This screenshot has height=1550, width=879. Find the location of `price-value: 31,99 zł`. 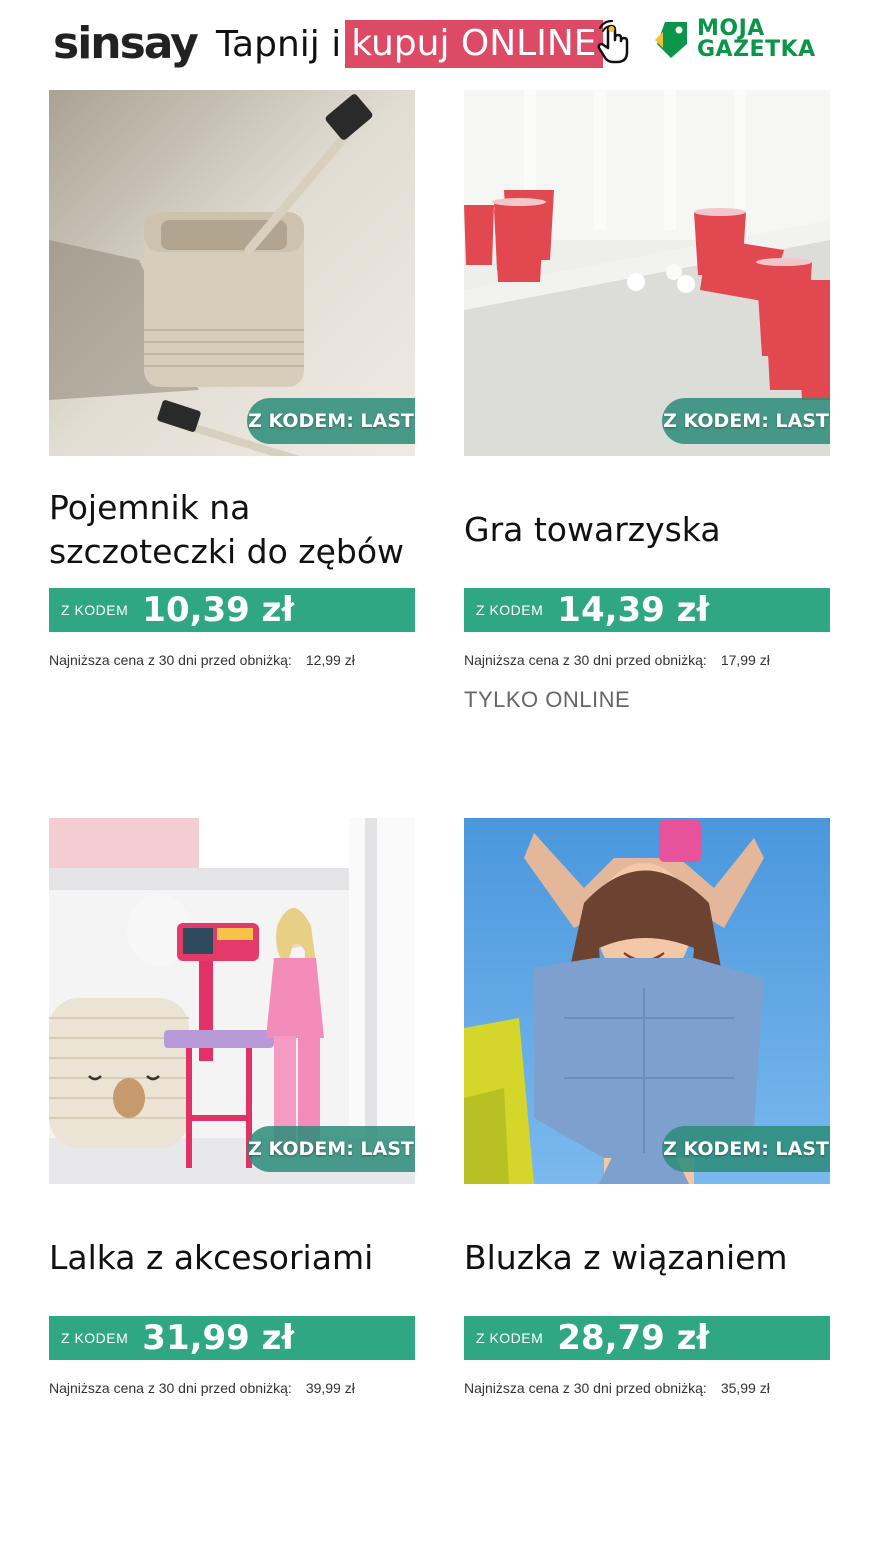

price-value: 31,99 zł is located at coordinates (218, 1338).